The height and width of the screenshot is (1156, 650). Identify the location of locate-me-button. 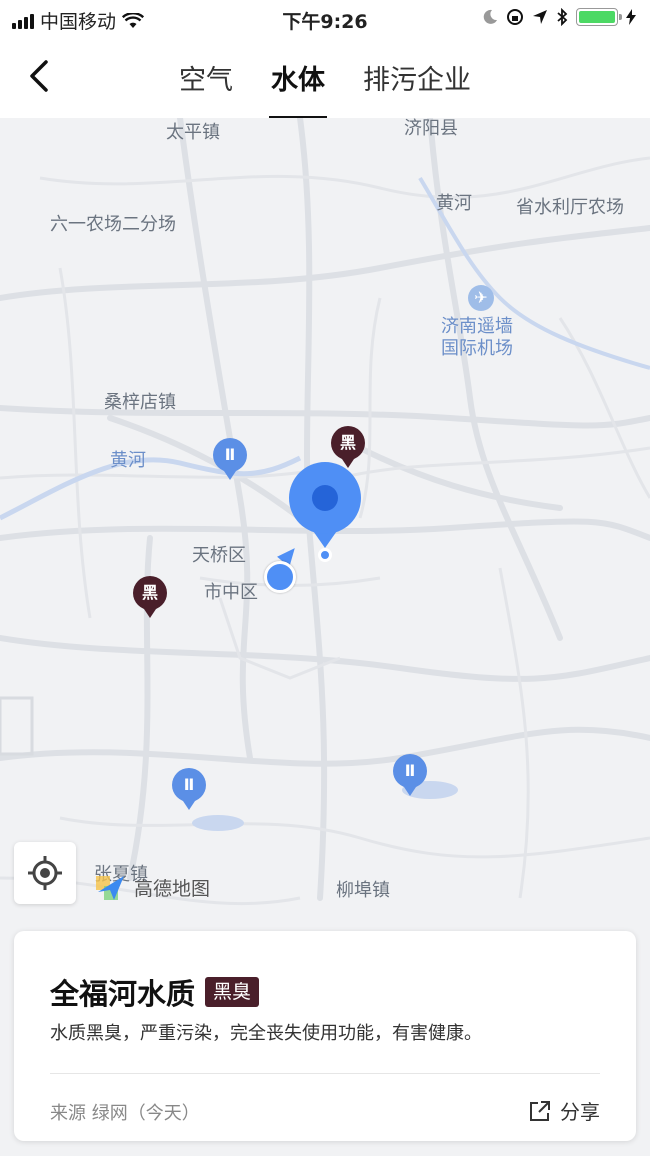
(45, 873).